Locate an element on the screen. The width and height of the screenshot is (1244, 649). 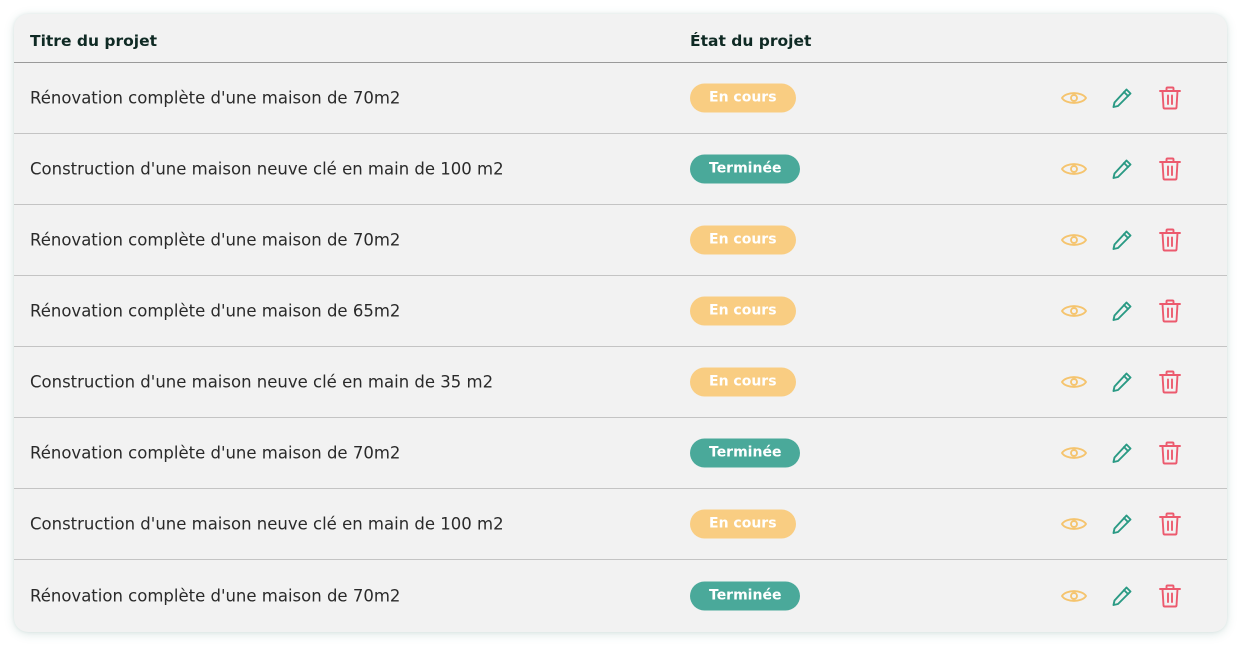
column-header-state: État du projet is located at coordinates (751, 41).